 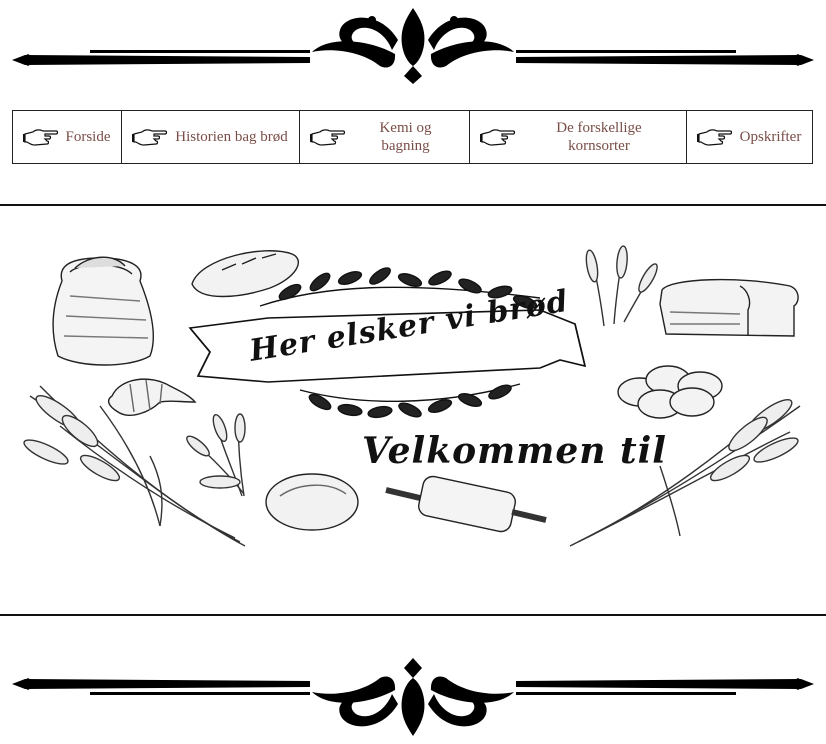 I want to click on nav-item-historien-bag-brod: Historien bag brød, so click(x=210, y=137).